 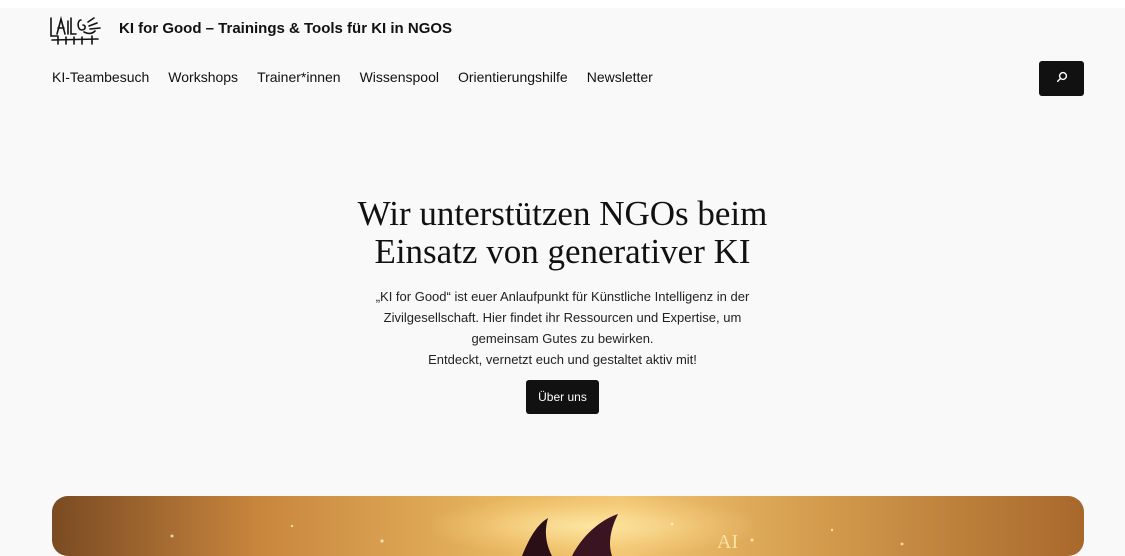 I want to click on search-icon, so click(x=1062, y=79).